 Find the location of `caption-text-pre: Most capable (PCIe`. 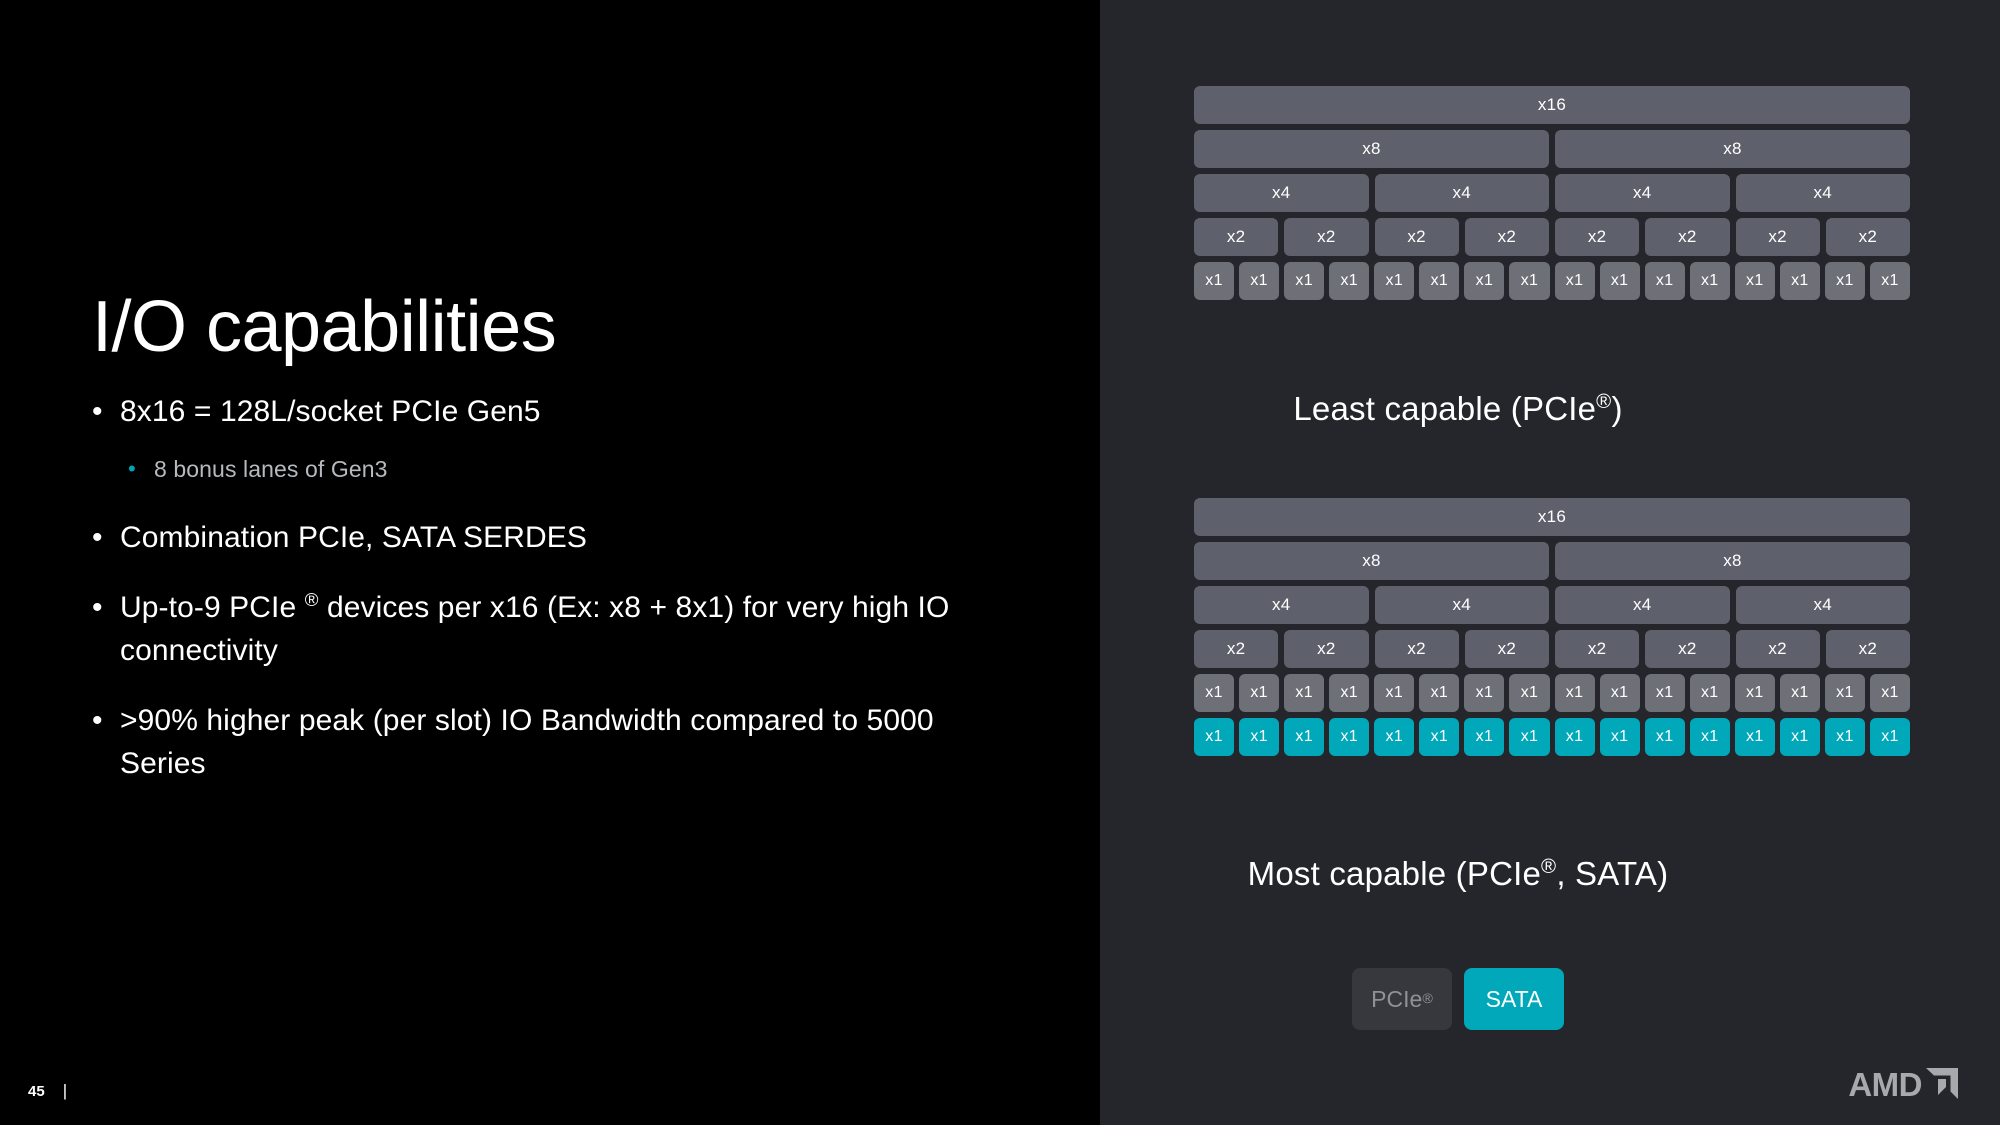

caption-text-pre: Most capable (PCIe is located at coordinates (1394, 873).